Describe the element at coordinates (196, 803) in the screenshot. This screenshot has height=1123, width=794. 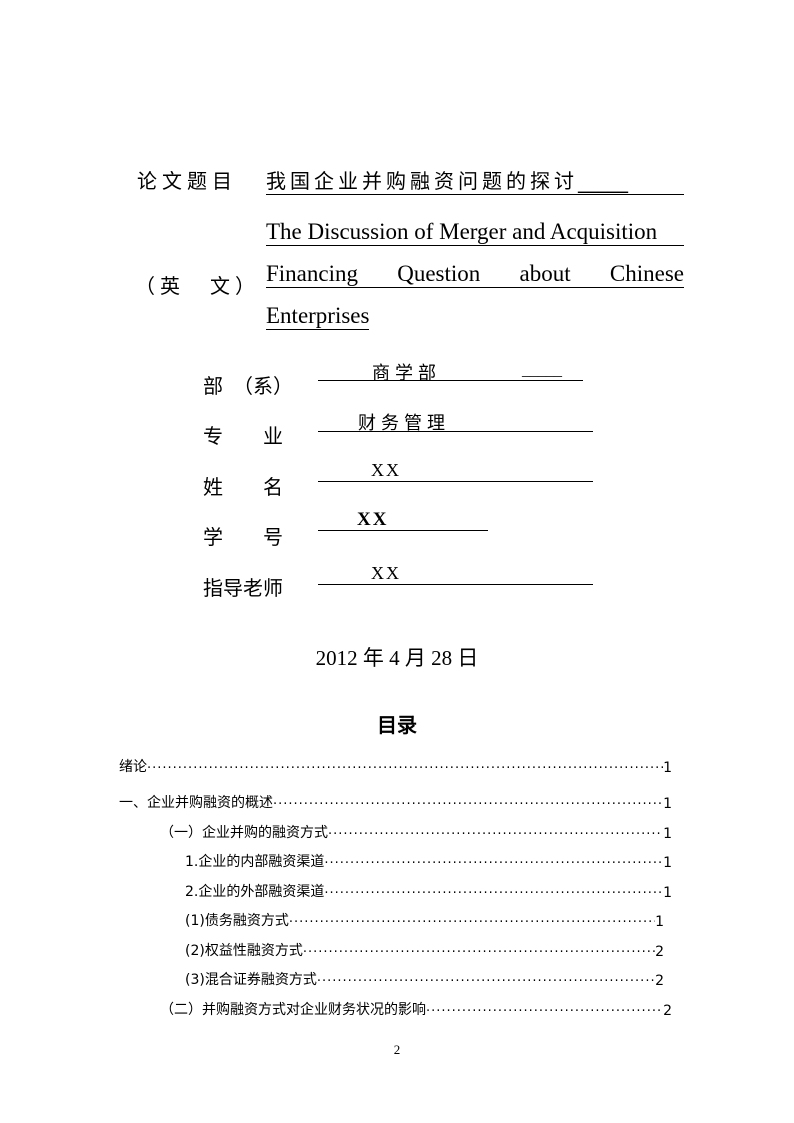
I see `toc-entry-title: 一、企业并购融资的概述` at that location.